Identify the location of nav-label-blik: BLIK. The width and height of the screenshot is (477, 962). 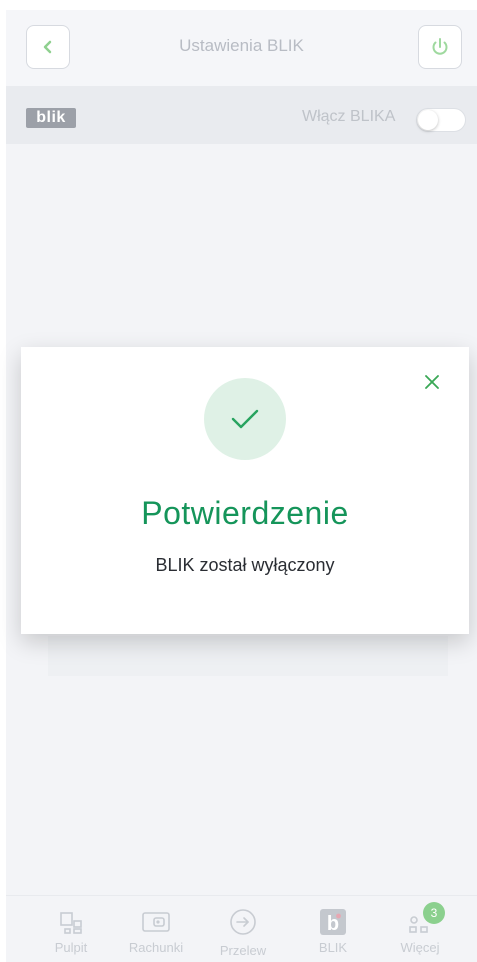
(333, 947).